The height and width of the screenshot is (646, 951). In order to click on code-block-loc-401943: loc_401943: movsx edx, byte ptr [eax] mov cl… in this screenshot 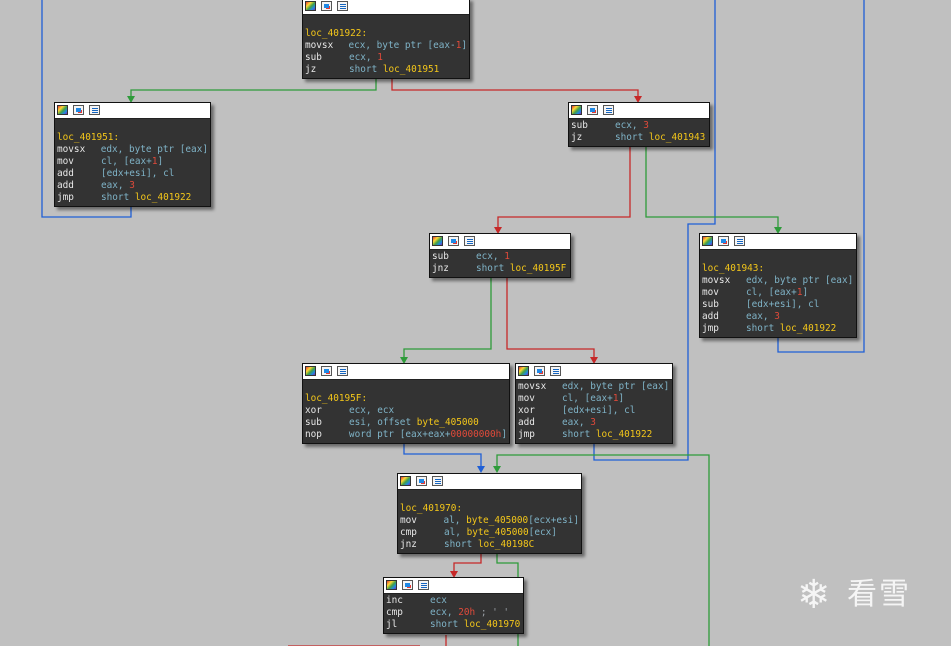, I will do `click(778, 285)`.